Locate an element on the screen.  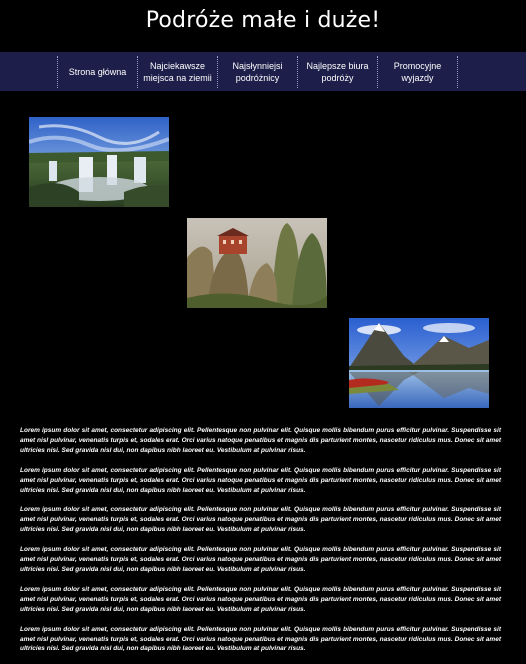
cliff-monastery-image is located at coordinates (257, 263).